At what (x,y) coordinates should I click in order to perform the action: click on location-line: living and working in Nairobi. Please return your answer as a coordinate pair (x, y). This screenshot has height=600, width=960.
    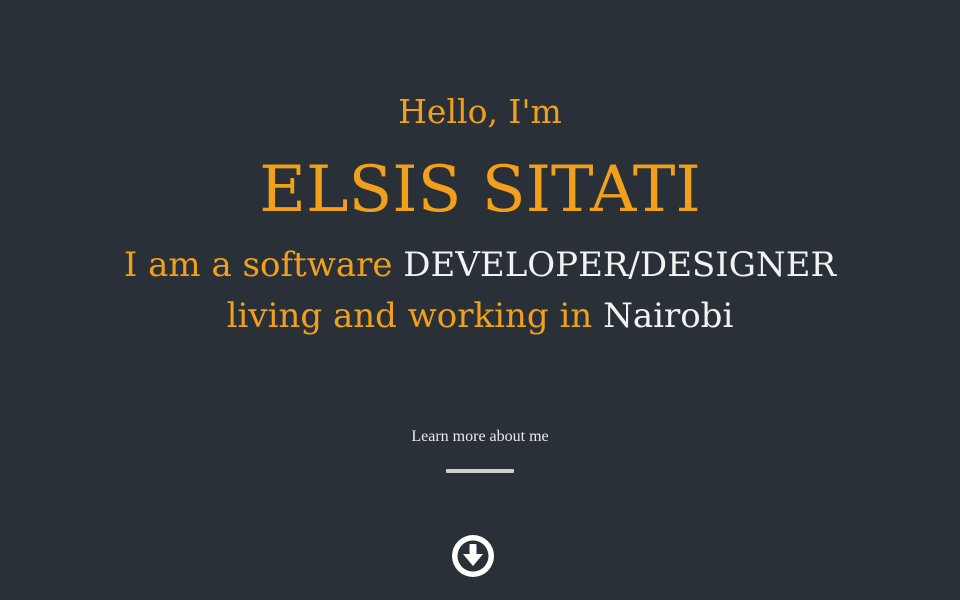
    Looking at the image, I should click on (480, 316).